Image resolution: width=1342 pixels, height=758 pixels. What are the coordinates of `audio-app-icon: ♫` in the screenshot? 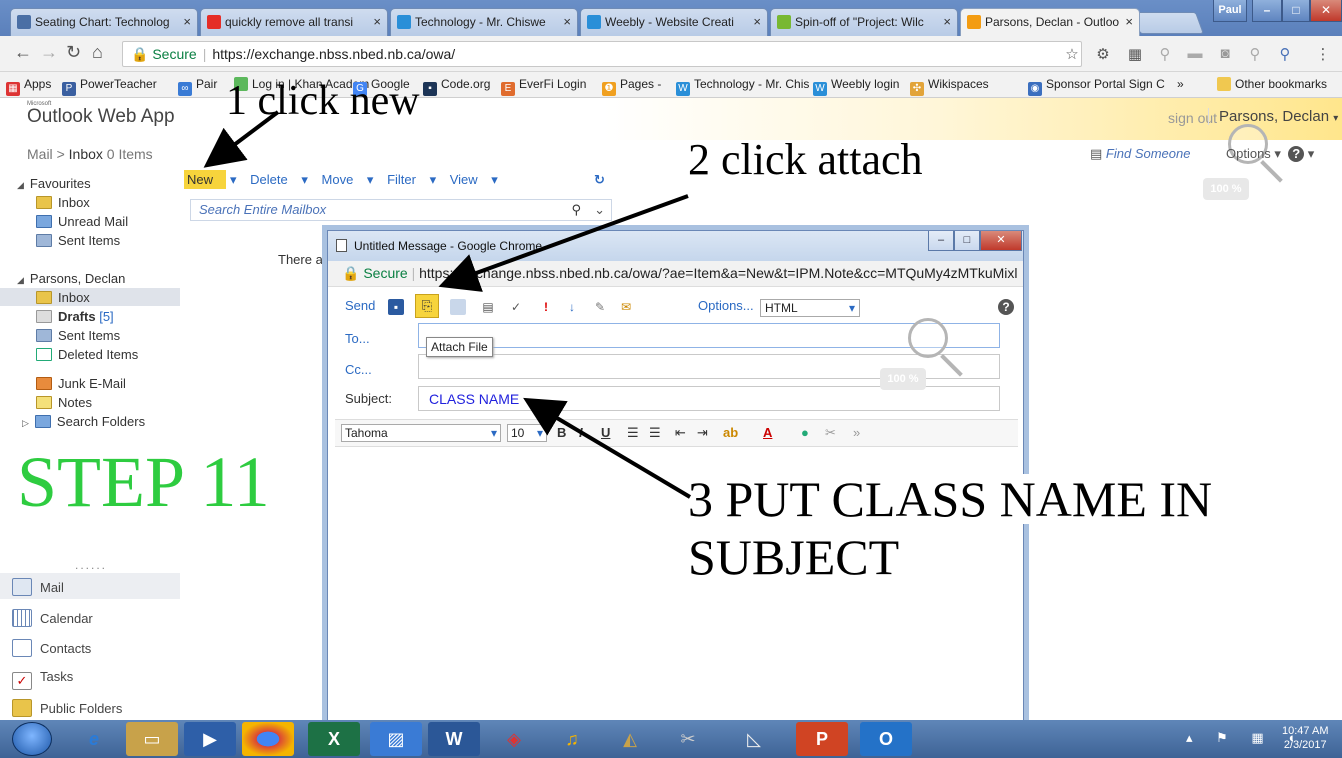 It's located at (572, 739).